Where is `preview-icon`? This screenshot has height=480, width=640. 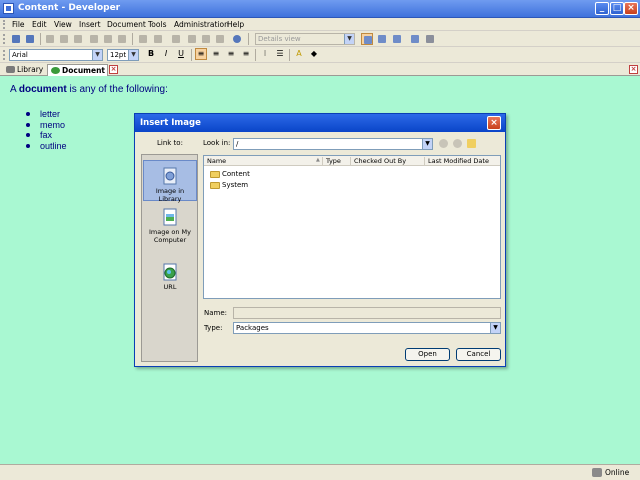 preview-icon is located at coordinates (64, 39).